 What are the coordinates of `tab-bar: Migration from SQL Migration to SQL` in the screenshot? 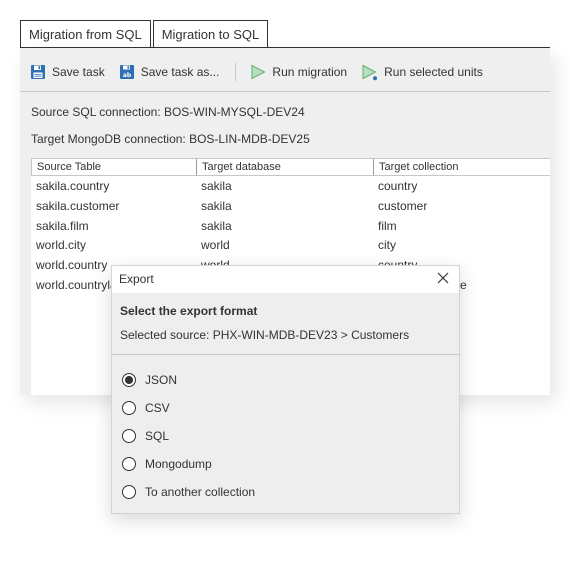 It's located at (145, 34).